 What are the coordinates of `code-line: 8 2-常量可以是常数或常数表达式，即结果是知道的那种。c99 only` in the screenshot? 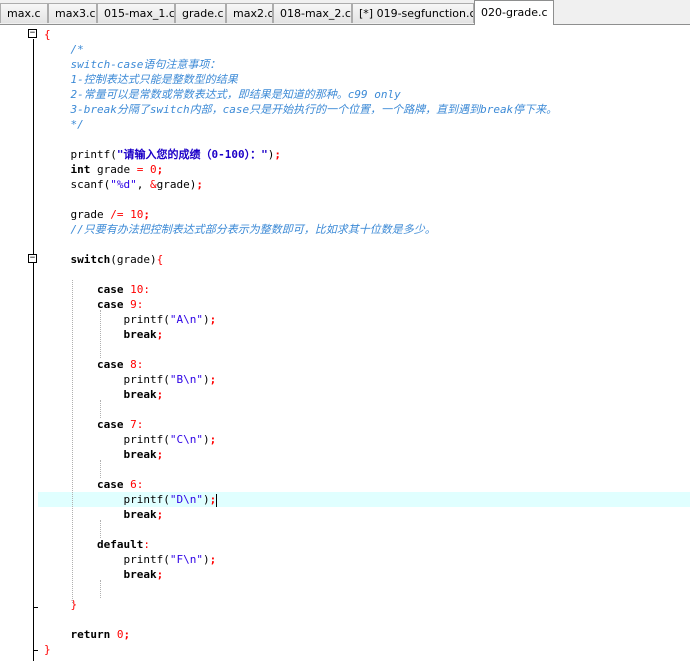 It's located at (345, 94).